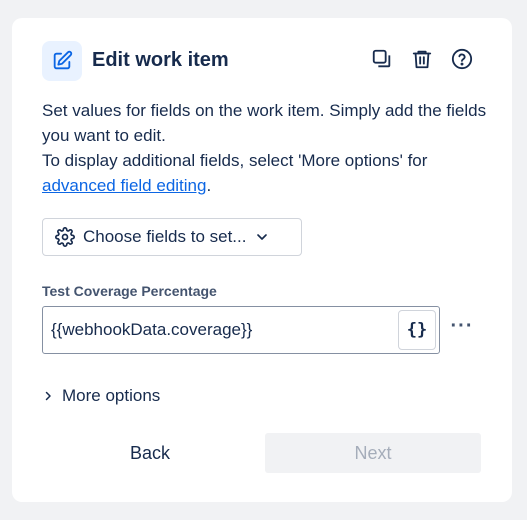 The image size is (527, 520). I want to click on smart-value-button: {}, so click(417, 330).